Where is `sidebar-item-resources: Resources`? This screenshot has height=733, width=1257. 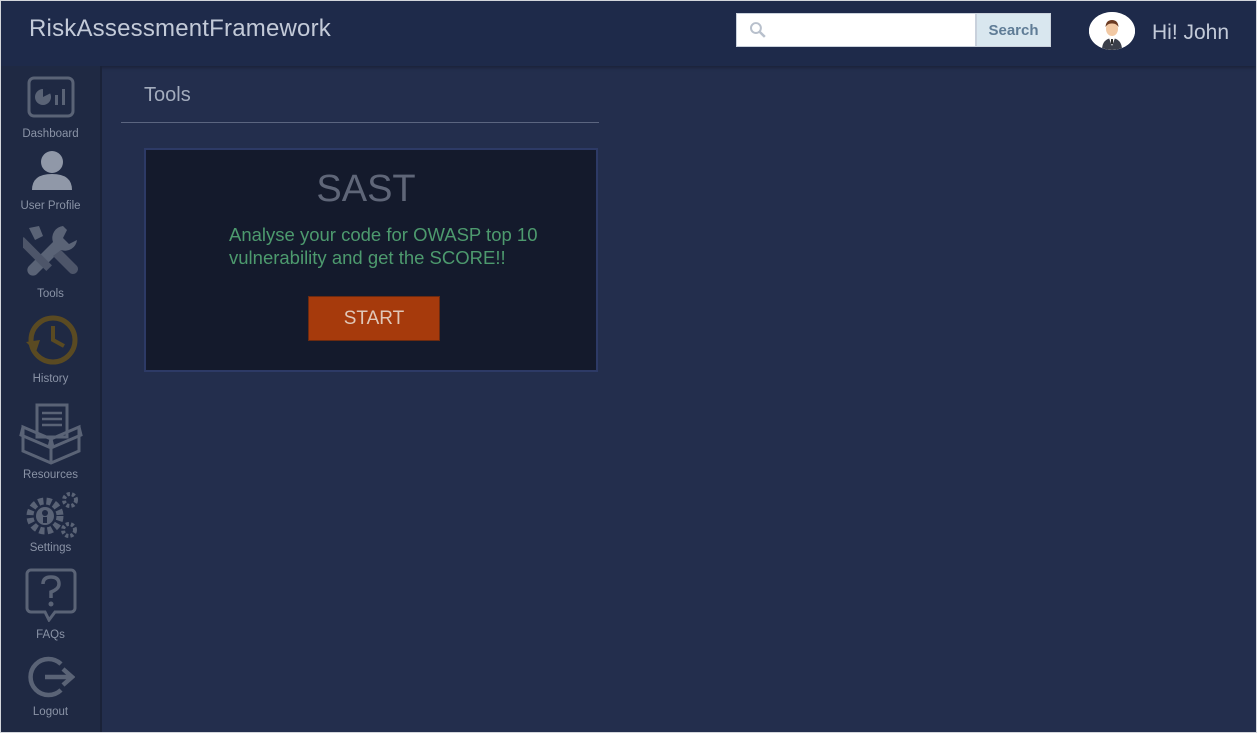
sidebar-item-resources: Resources is located at coordinates (50, 443).